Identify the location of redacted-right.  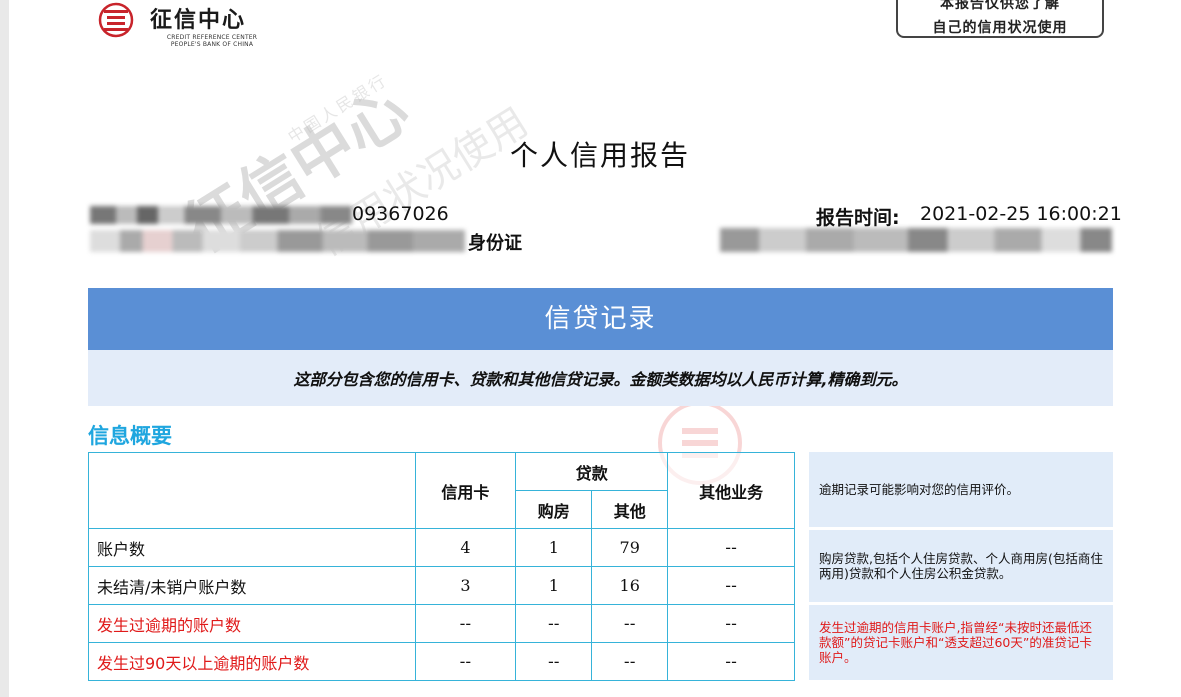
(916, 240).